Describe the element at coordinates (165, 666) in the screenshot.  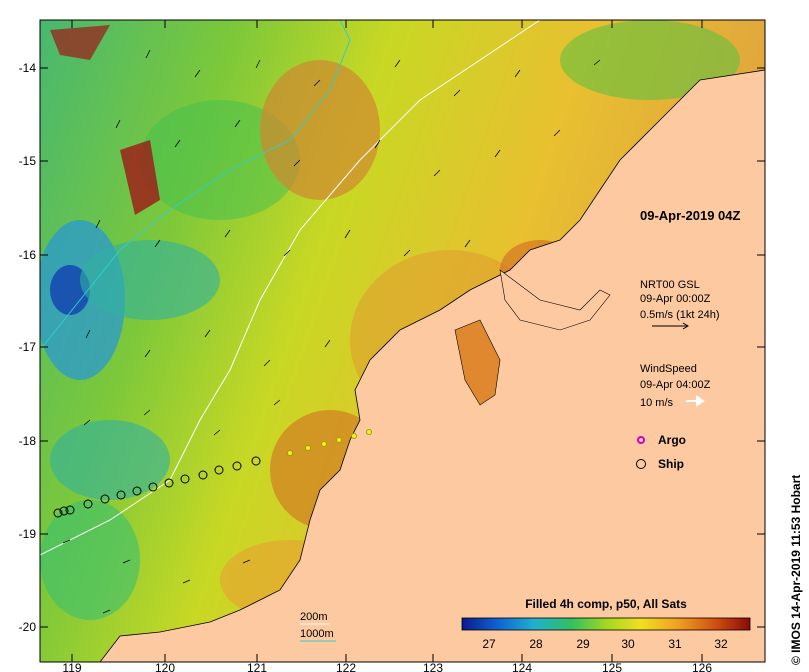
I see `x-tick-label: 120` at that location.